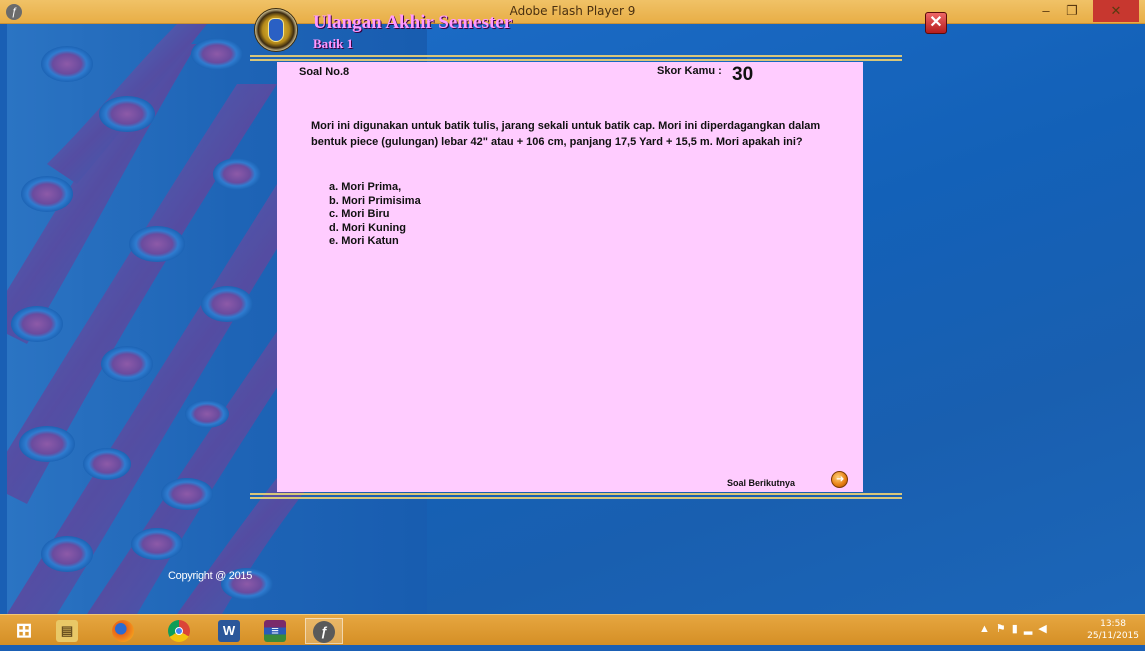  Describe the element at coordinates (375, 188) in the screenshot. I see `option-a: a. Mori Prima,` at that location.